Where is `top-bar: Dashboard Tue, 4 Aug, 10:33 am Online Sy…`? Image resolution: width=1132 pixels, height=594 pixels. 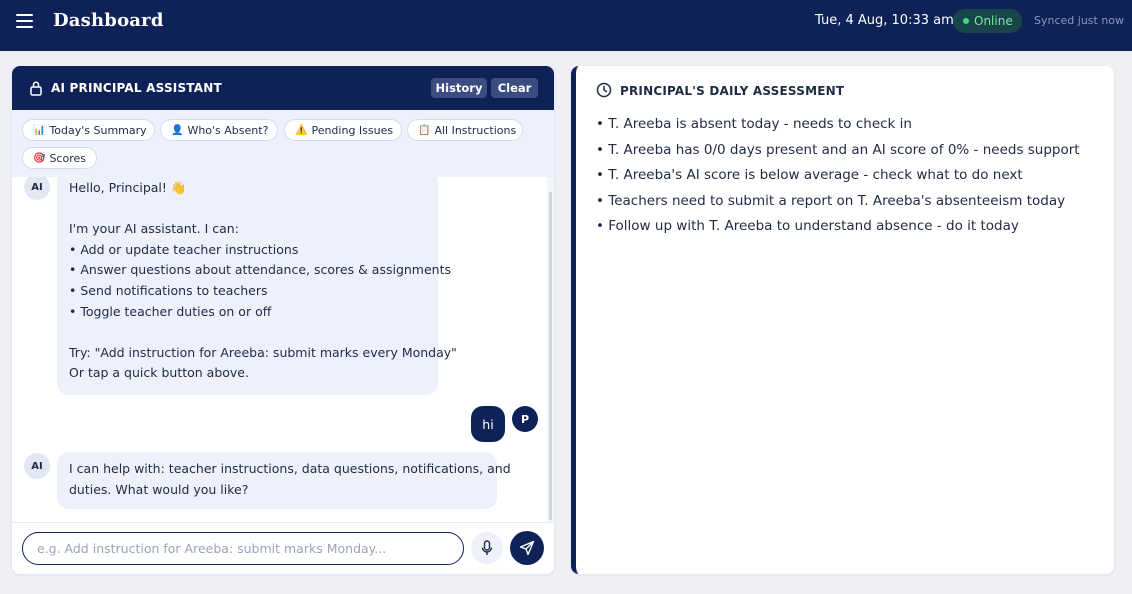
top-bar: Dashboard Tue, 4 Aug, 10:33 am Online Sy… is located at coordinates (566, 25).